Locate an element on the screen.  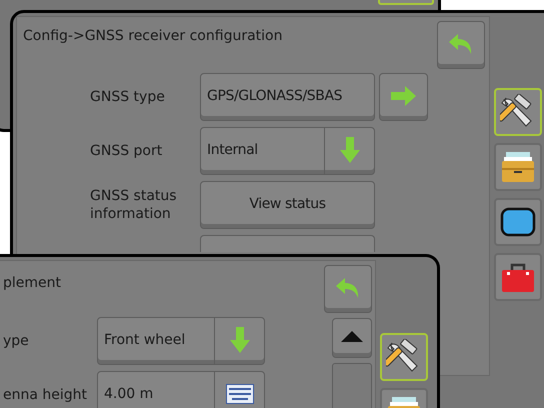
value-field: GPS/GLONASS/SBAS is located at coordinates (287, 97).